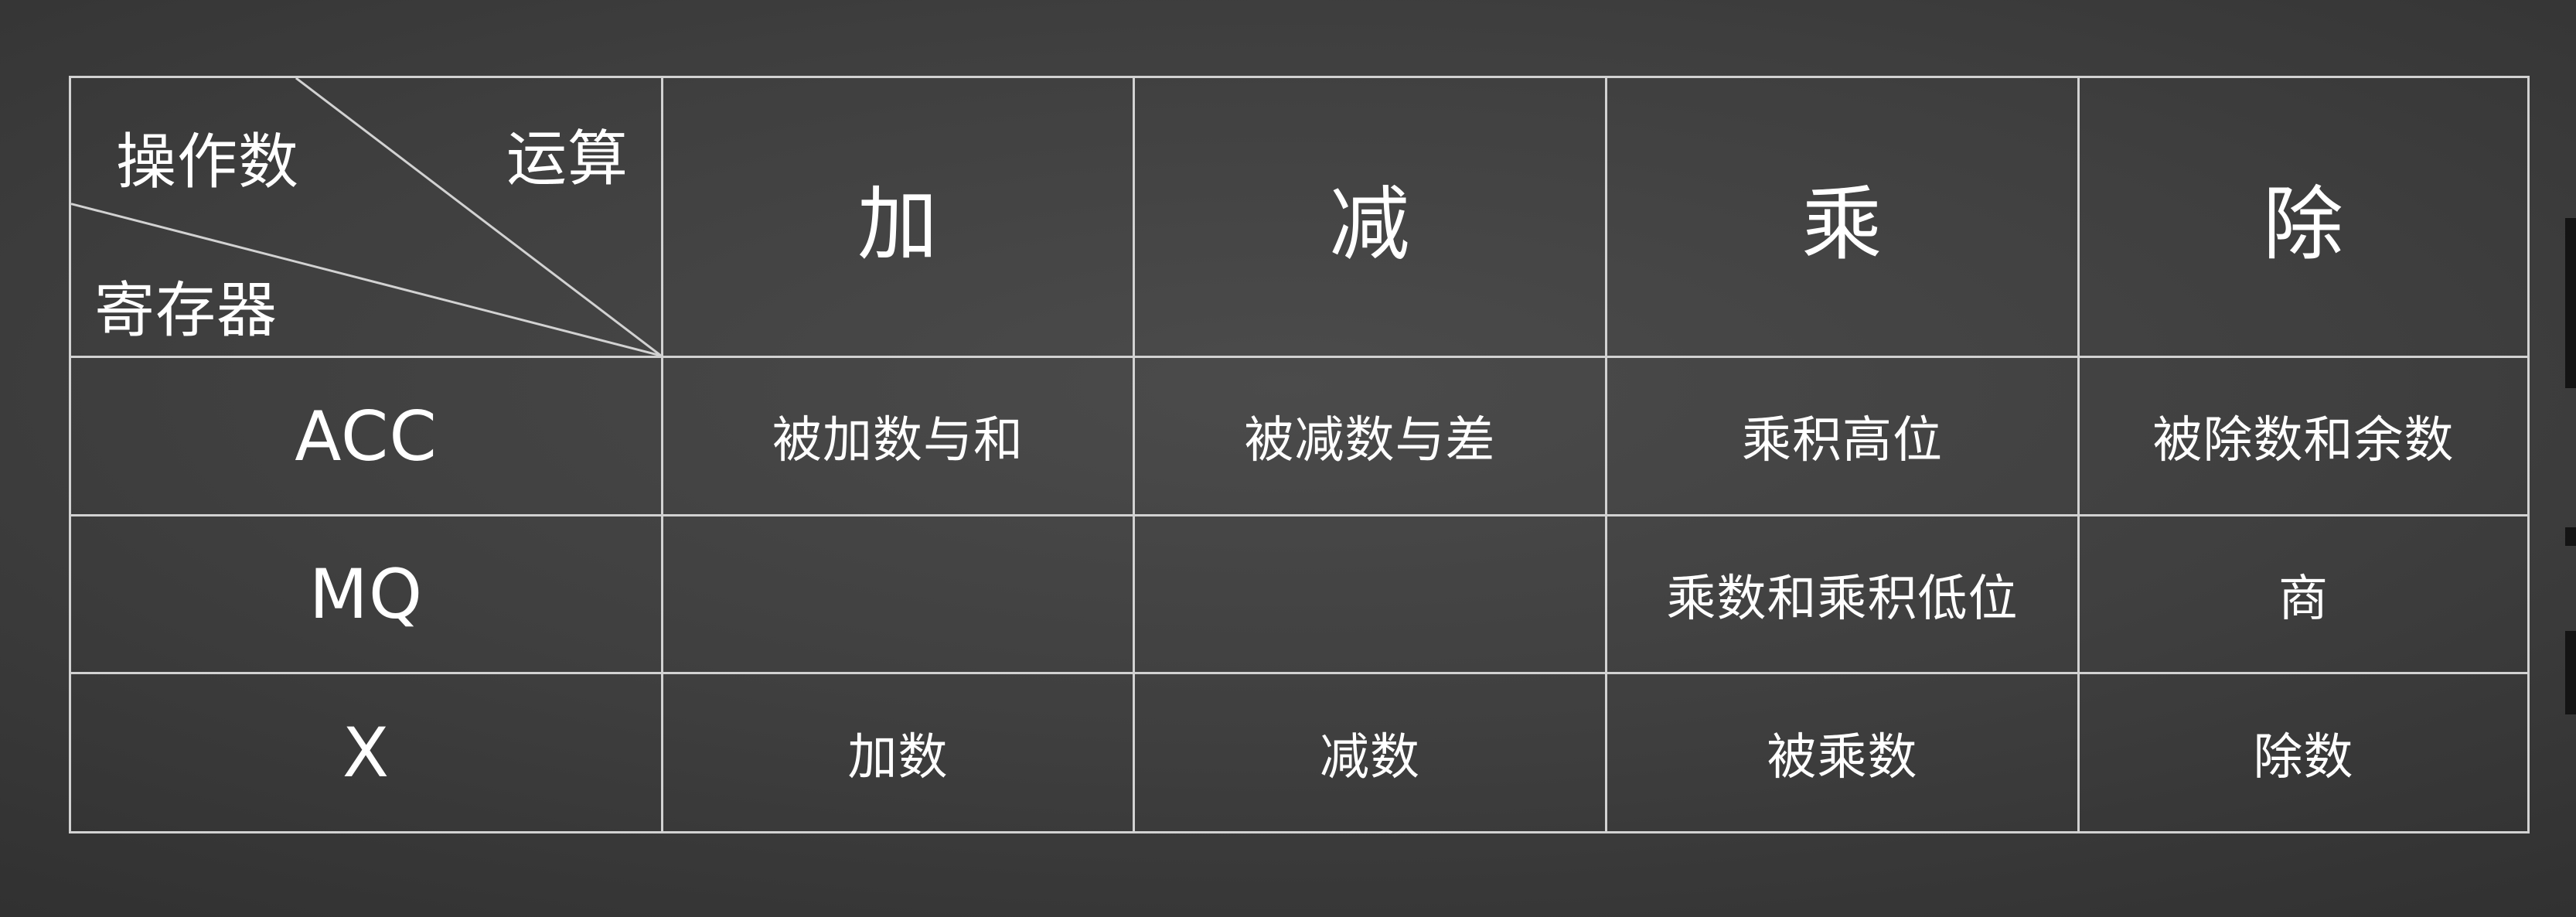  Describe the element at coordinates (1843, 594) in the screenshot. I see `table-cell: 乘数和乘积低位` at that location.